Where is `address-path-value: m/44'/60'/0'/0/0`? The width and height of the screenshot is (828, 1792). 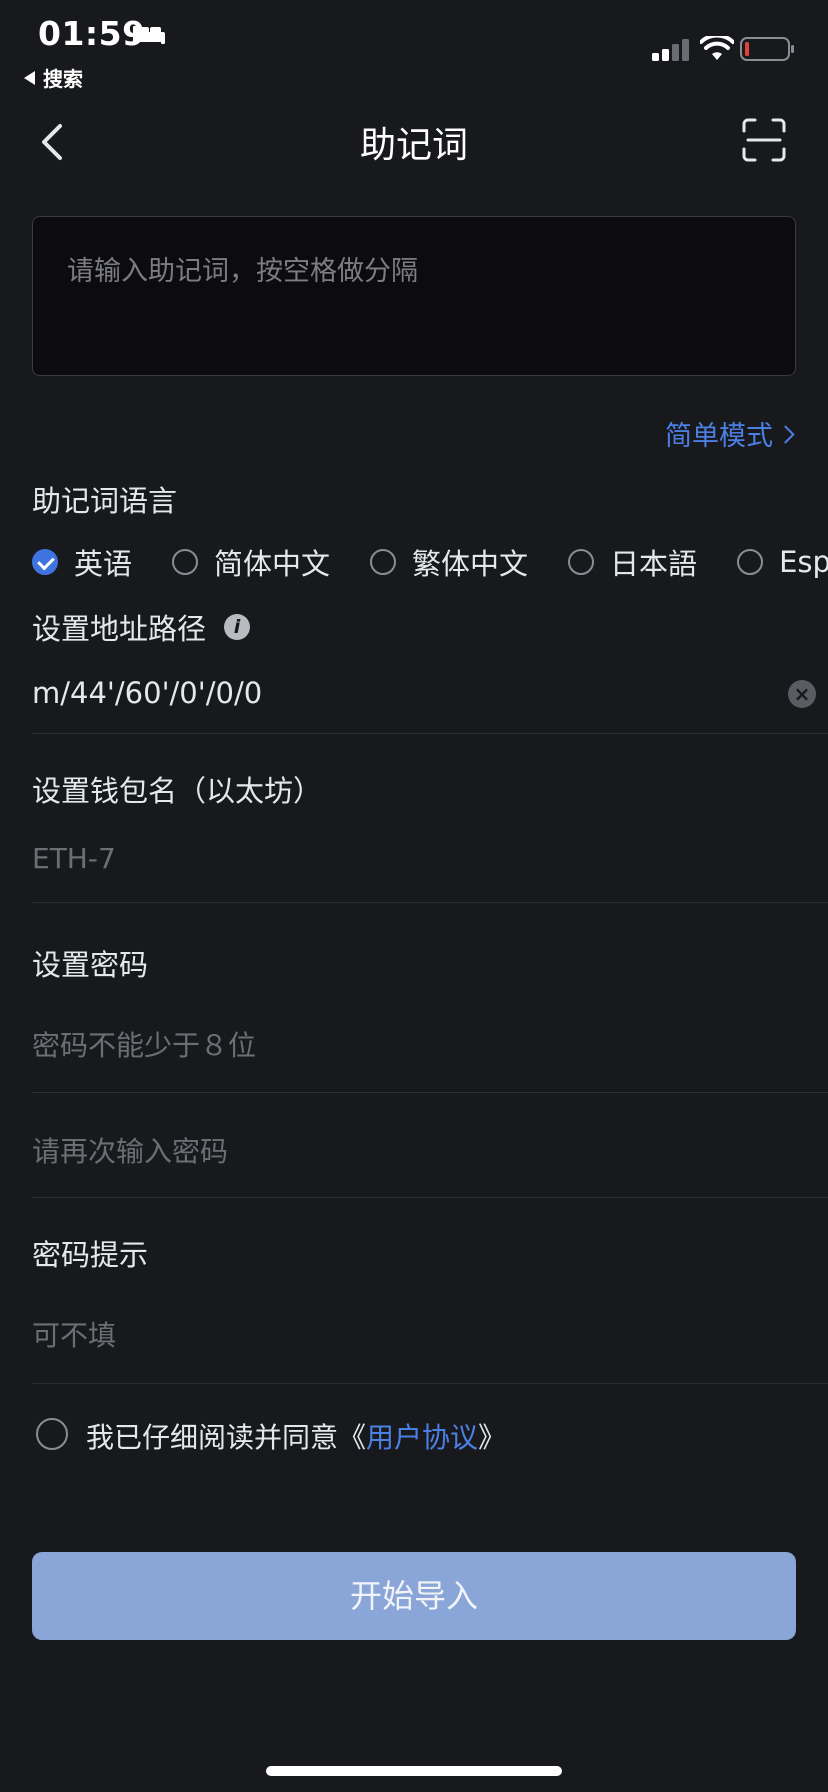
address-path-value: m/44'/60'/0'/0/0 is located at coordinates (147, 693).